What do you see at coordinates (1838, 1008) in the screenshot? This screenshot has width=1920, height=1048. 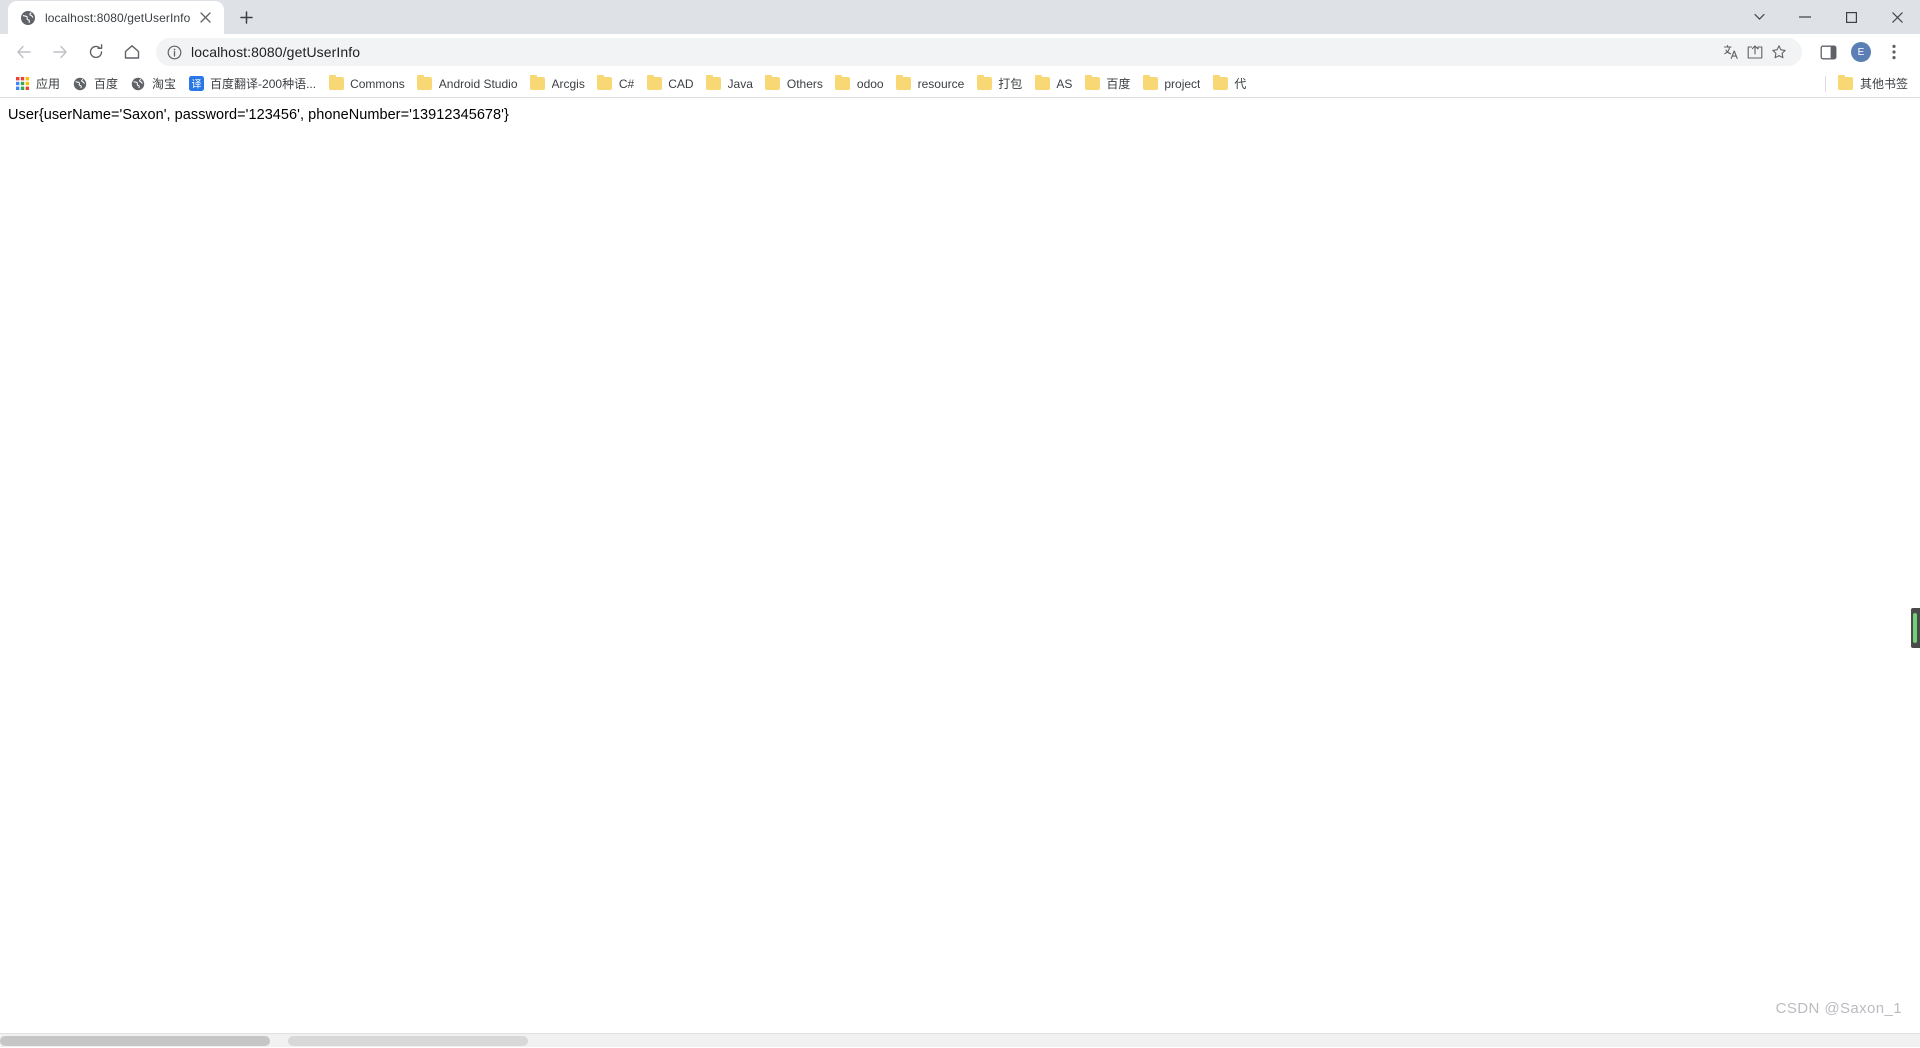 I see `csdn-watermark: CSDN @Saxon_1` at bounding box center [1838, 1008].